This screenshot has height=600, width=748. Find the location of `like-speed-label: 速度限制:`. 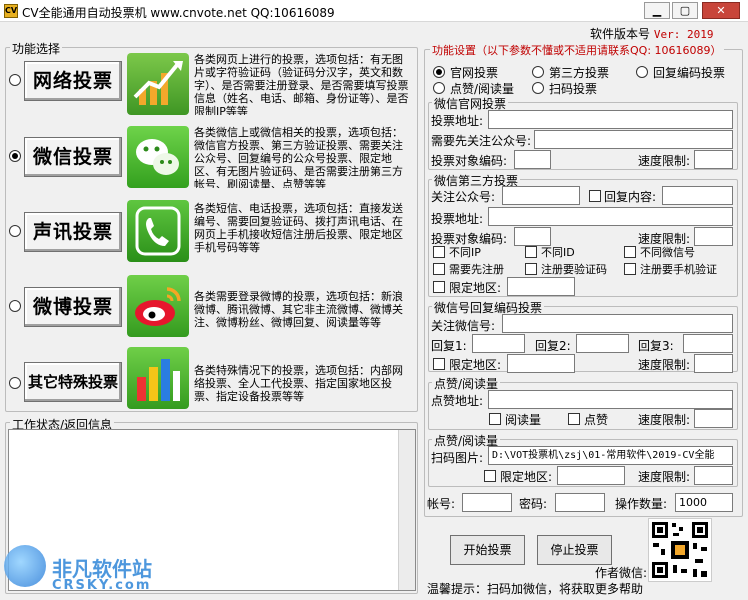

like-speed-label: 速度限制: is located at coordinates (664, 420).